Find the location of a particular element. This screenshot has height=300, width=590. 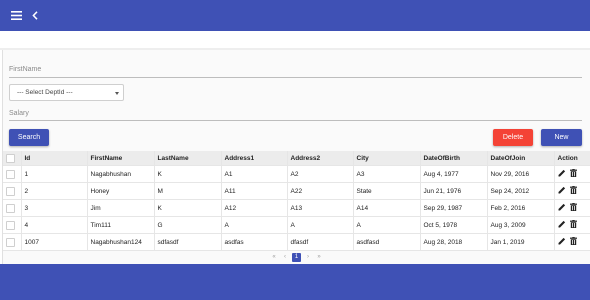

table-cell: Honey is located at coordinates (121, 191).